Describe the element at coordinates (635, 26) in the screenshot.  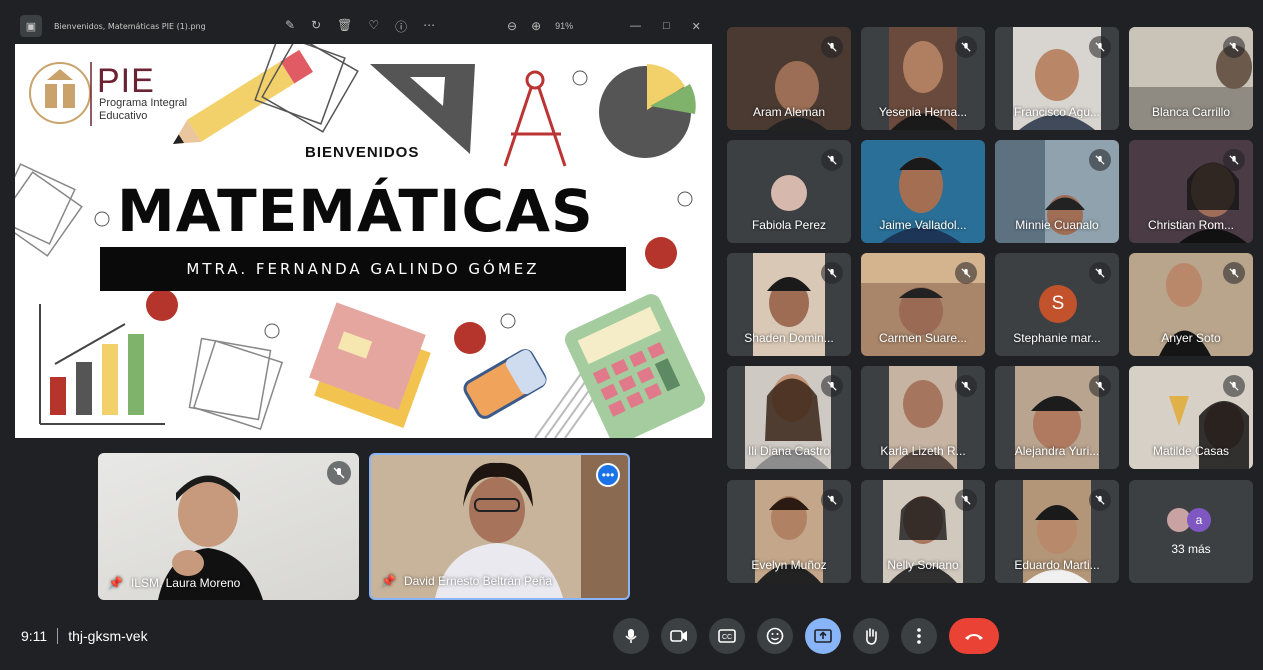
I see `minimize-icon: —` at that location.